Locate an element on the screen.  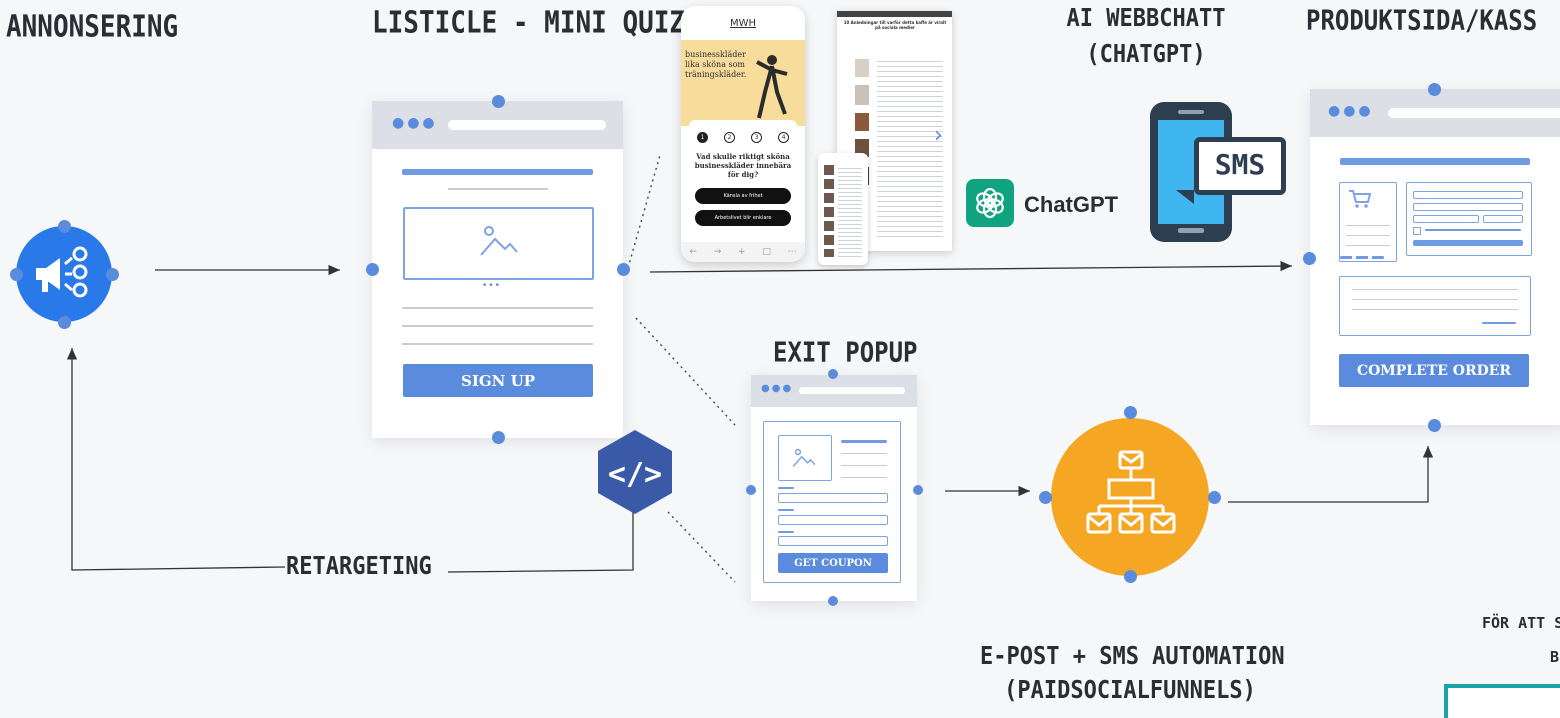
cart-price-dash is located at coordinates (1362, 257).